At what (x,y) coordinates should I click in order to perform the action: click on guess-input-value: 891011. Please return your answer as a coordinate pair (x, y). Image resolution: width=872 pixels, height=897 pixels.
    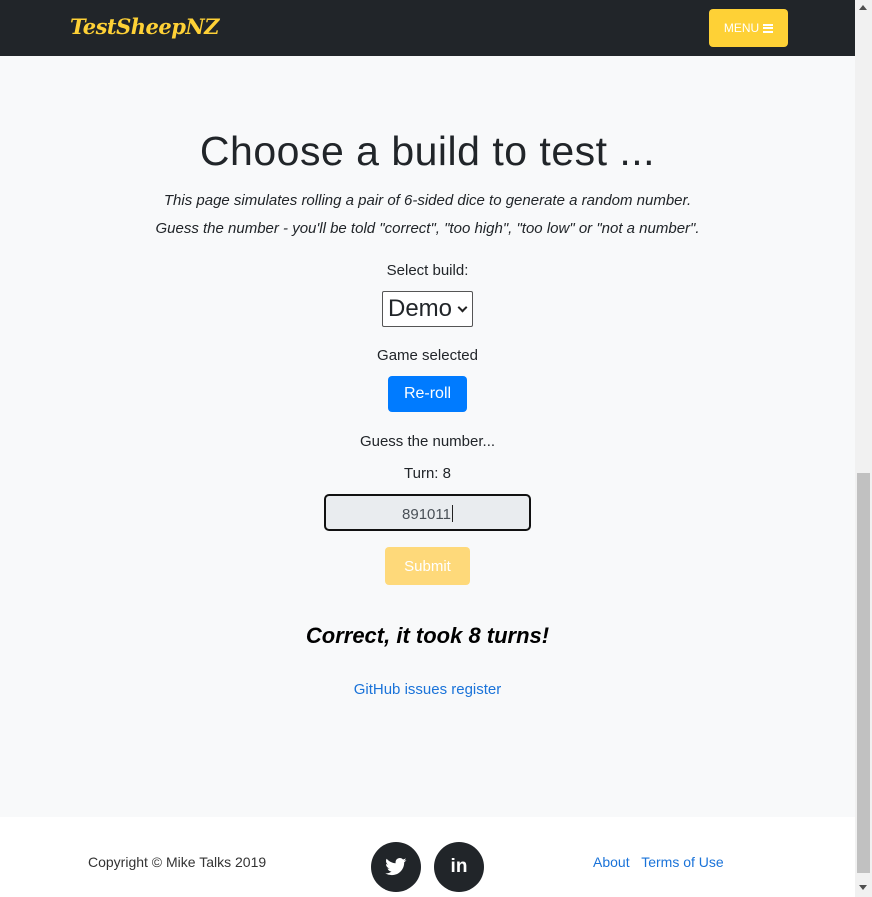
    Looking at the image, I should click on (426, 514).